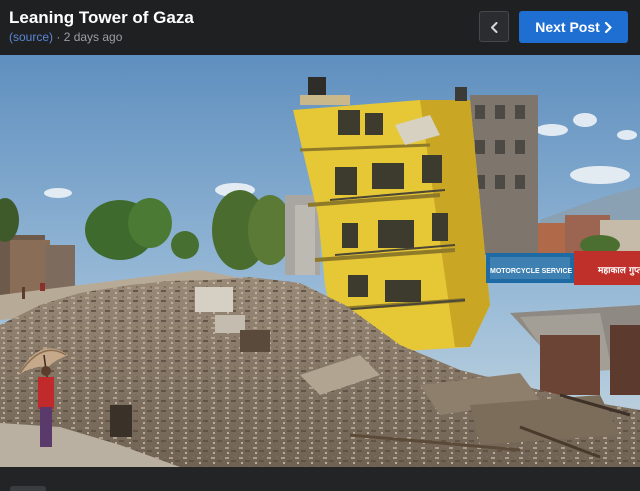  I want to click on source-link: (source), so click(31, 37).